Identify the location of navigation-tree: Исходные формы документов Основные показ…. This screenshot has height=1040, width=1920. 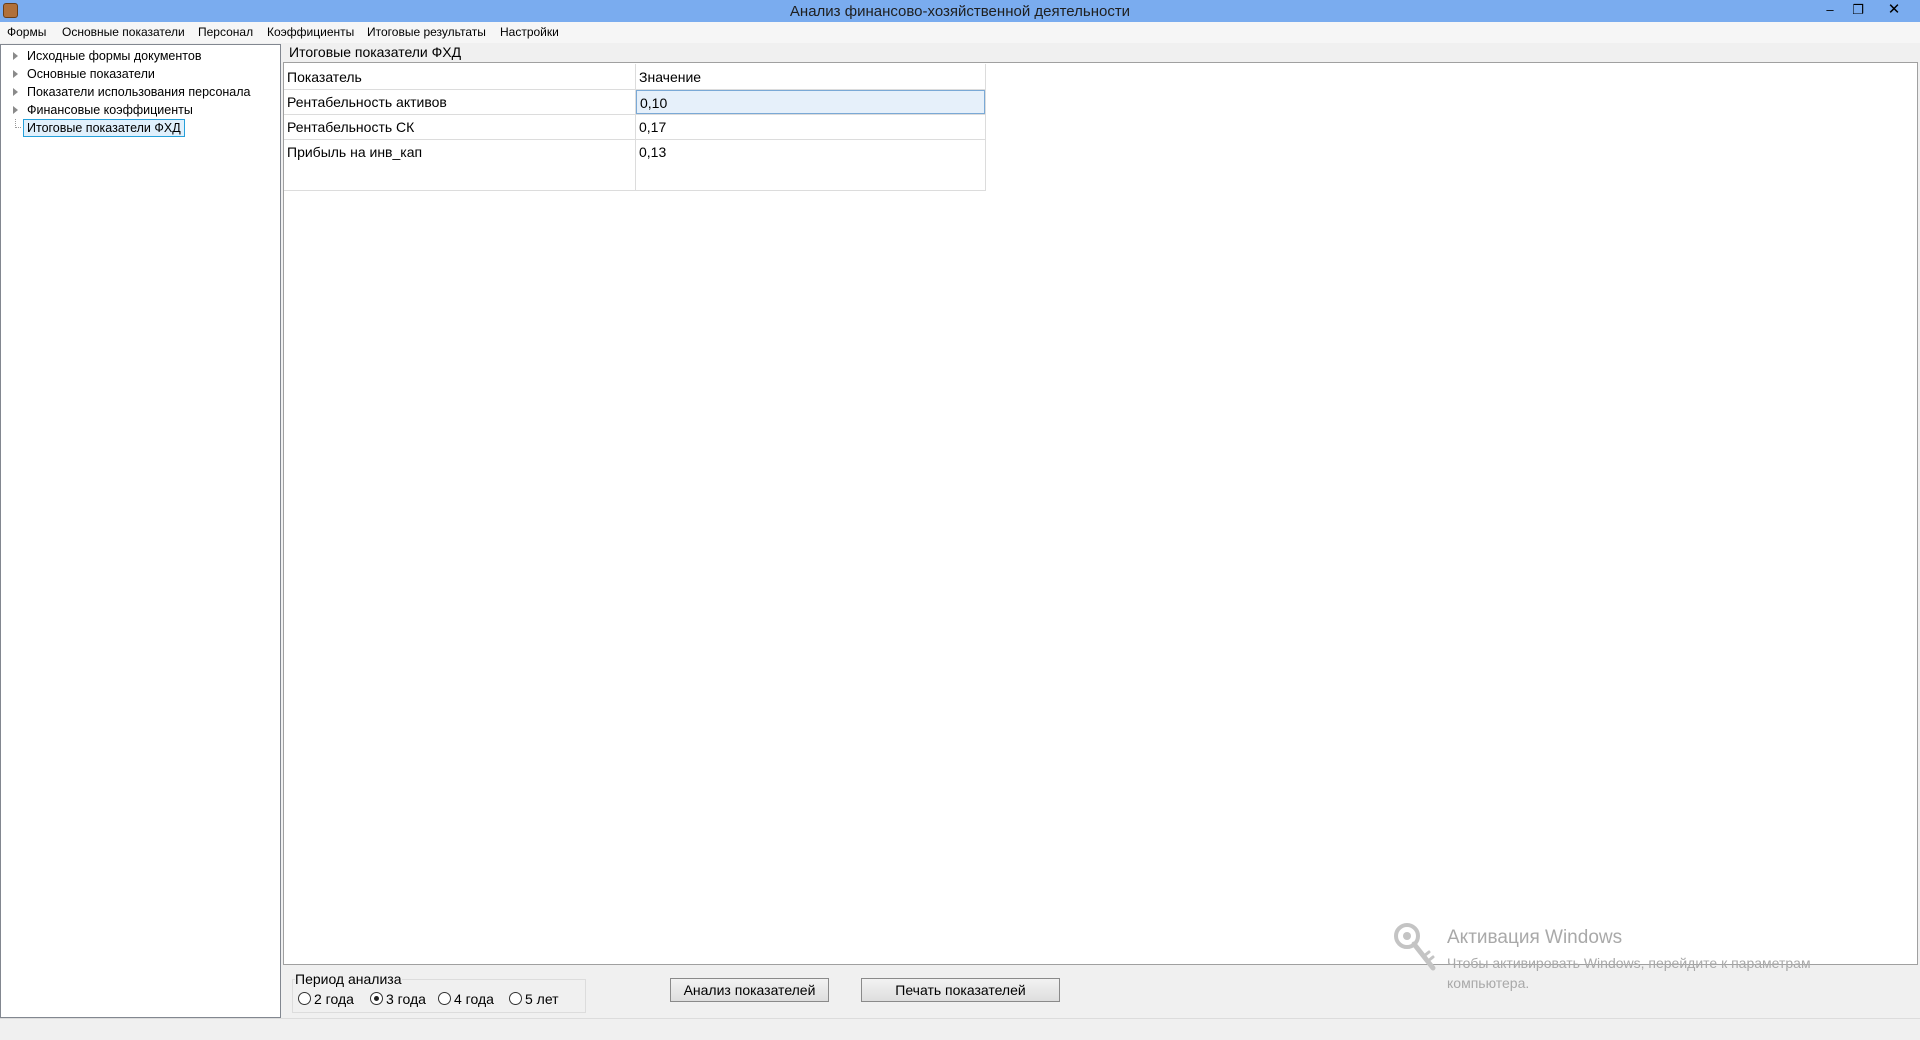
(140, 531).